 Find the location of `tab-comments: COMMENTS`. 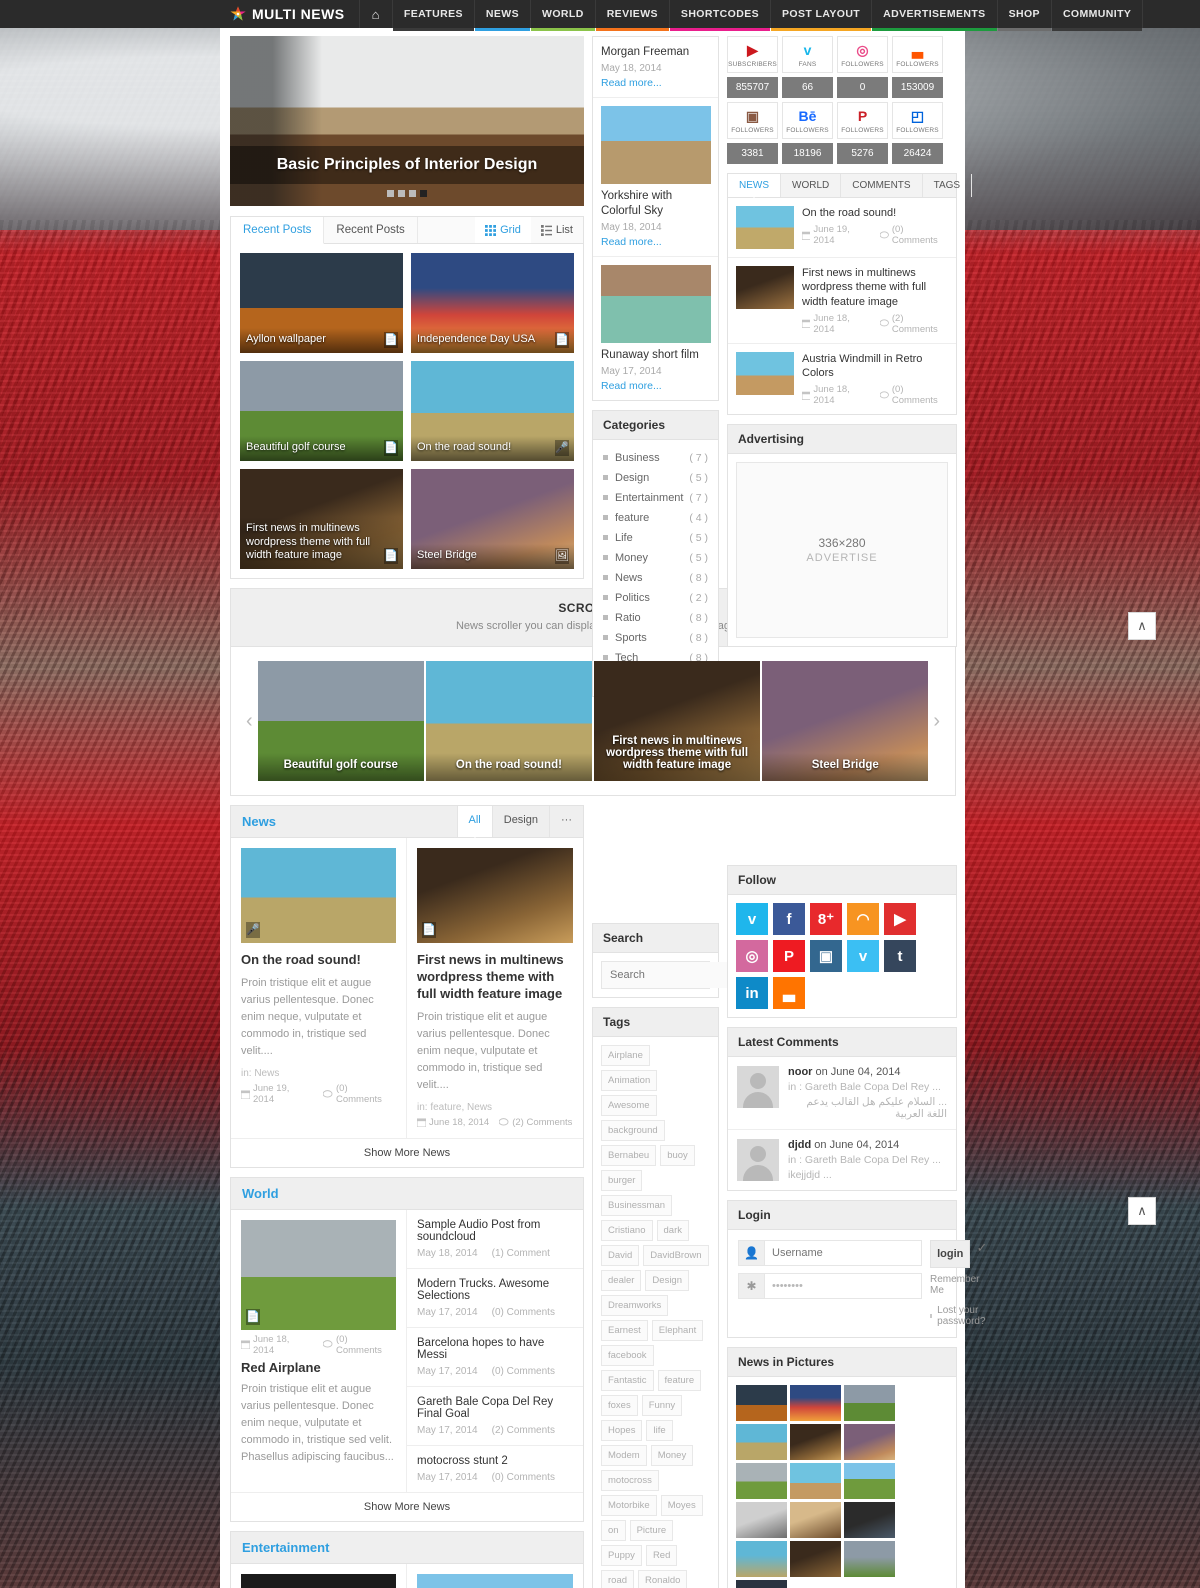

tab-comments: COMMENTS is located at coordinates (882, 185).